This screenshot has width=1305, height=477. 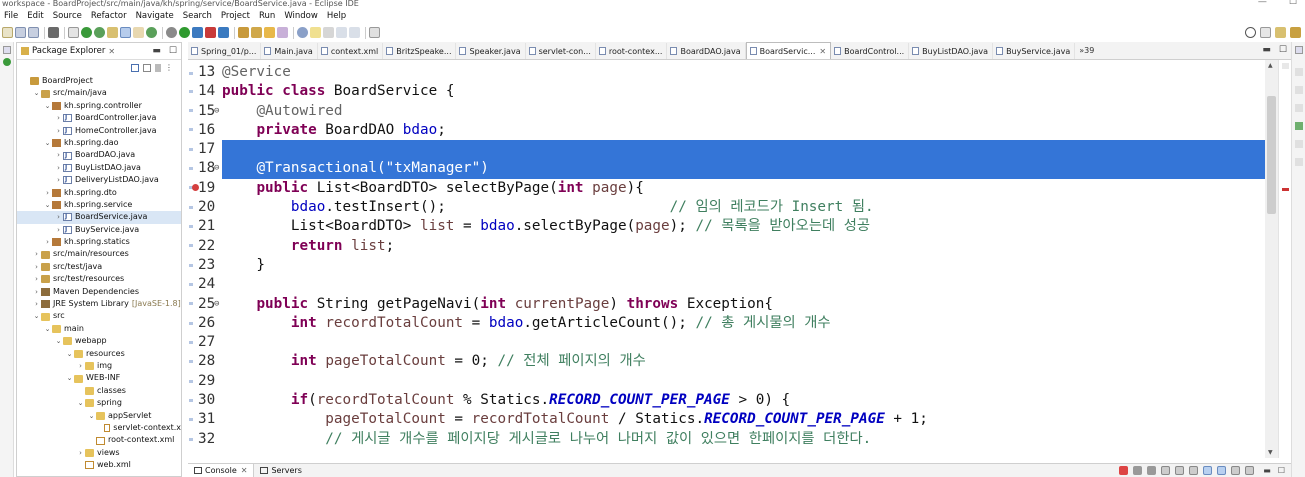 I want to click on open-perspective-icon, so click(x=1265, y=32).